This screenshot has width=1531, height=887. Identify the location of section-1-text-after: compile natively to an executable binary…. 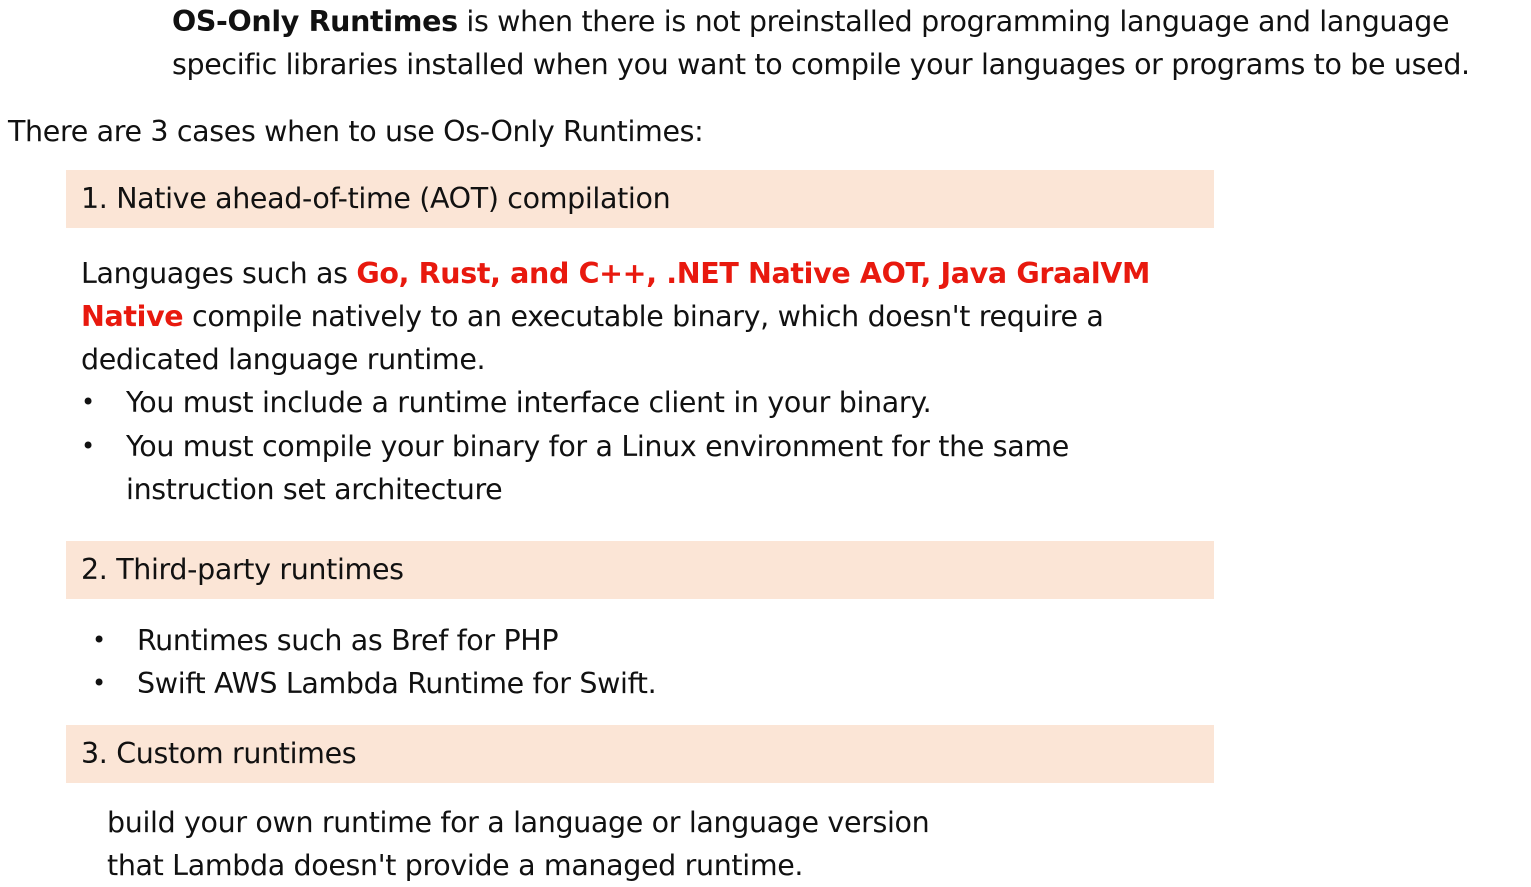
(592, 338).